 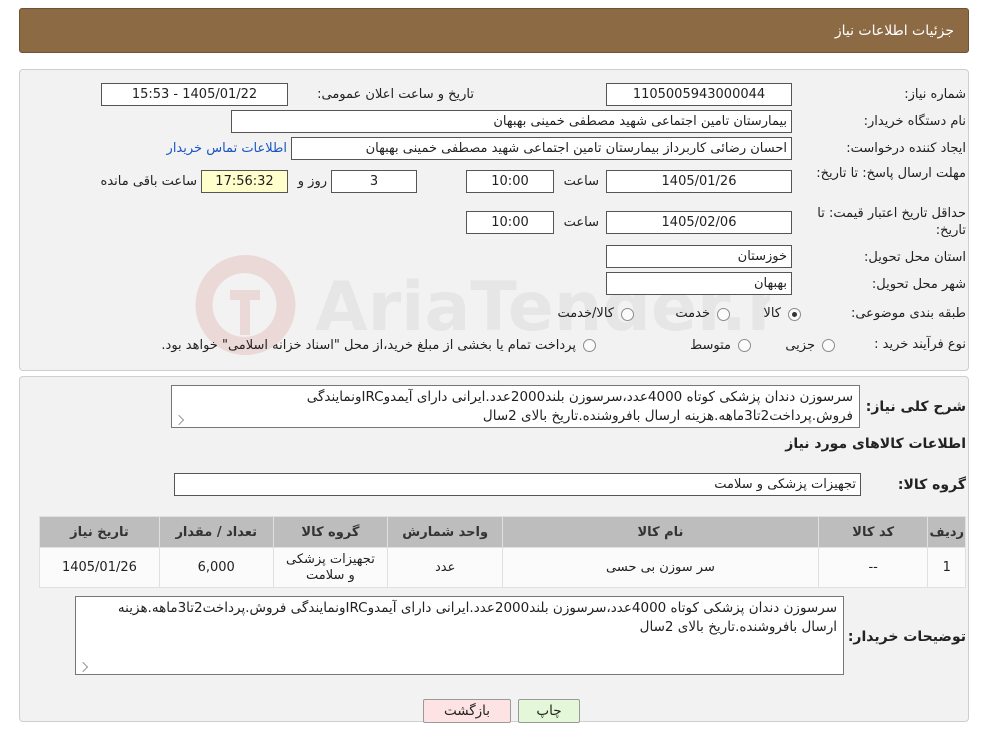 What do you see at coordinates (915, 257) in the screenshot?
I see `province-label: استان محل تحویل:` at bounding box center [915, 257].